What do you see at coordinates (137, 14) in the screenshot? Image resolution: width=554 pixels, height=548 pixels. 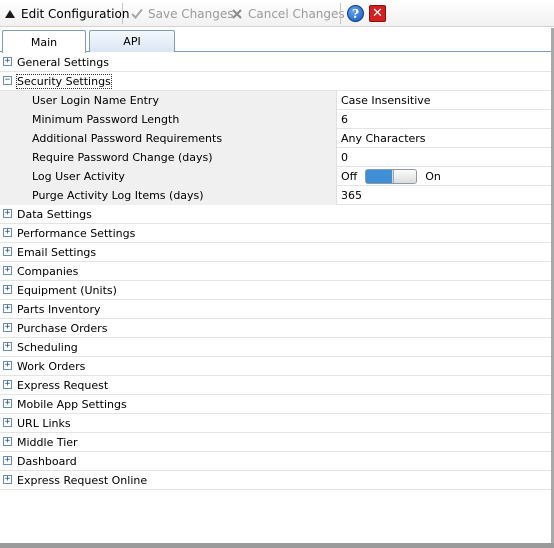 I see `checkmark-icon` at bounding box center [137, 14].